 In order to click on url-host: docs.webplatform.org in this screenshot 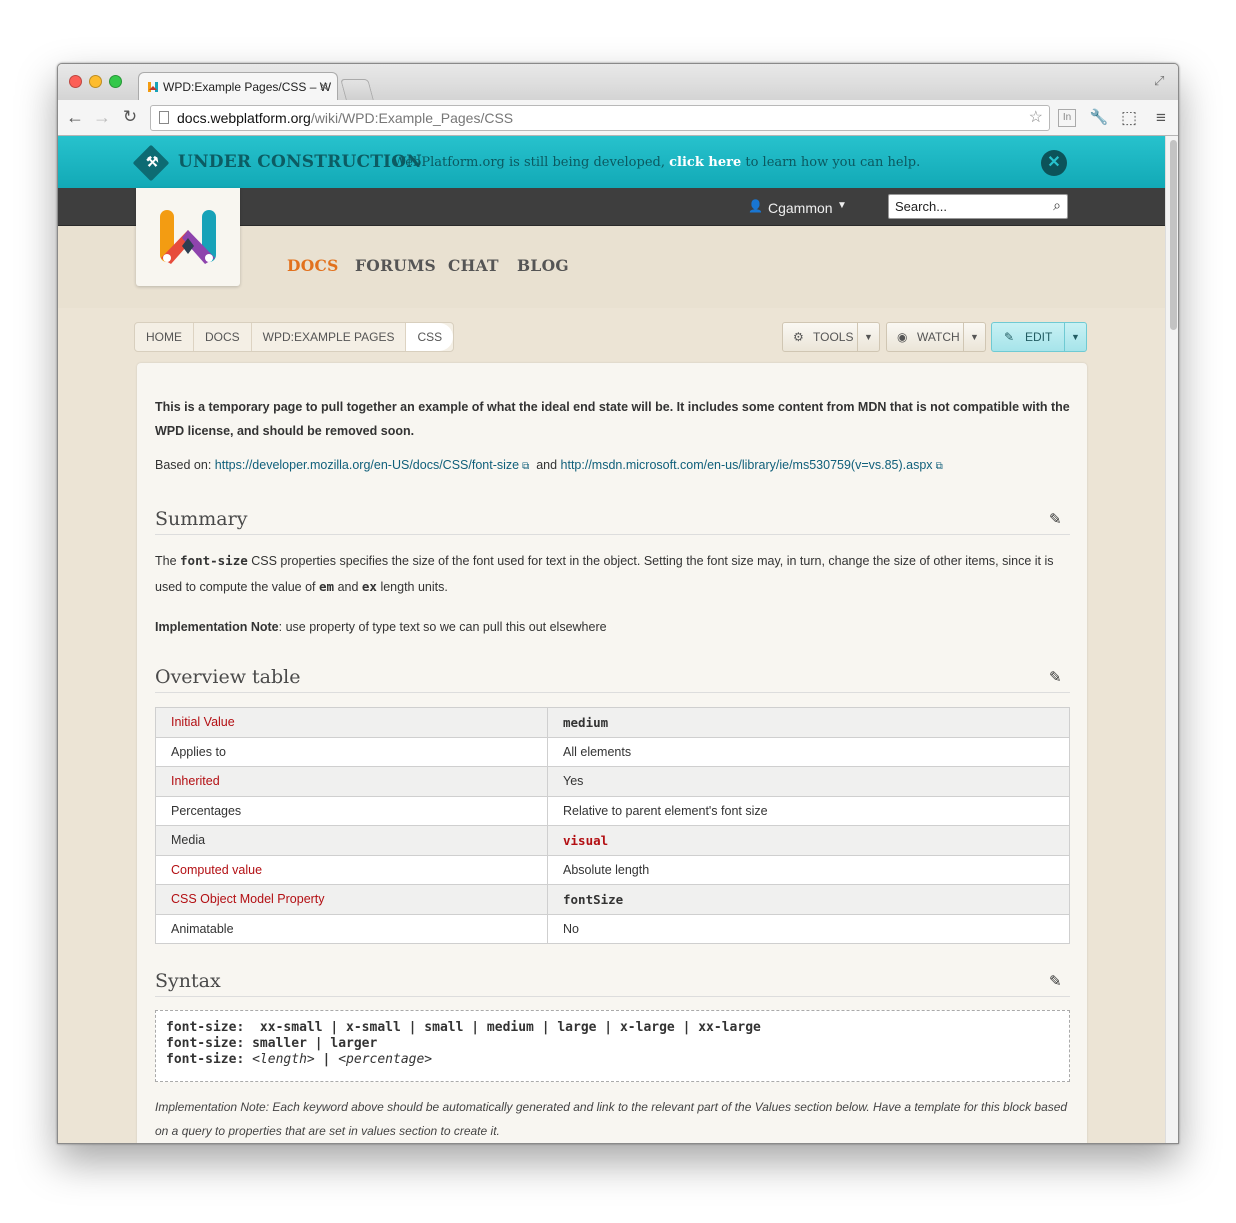, I will do `click(244, 118)`.